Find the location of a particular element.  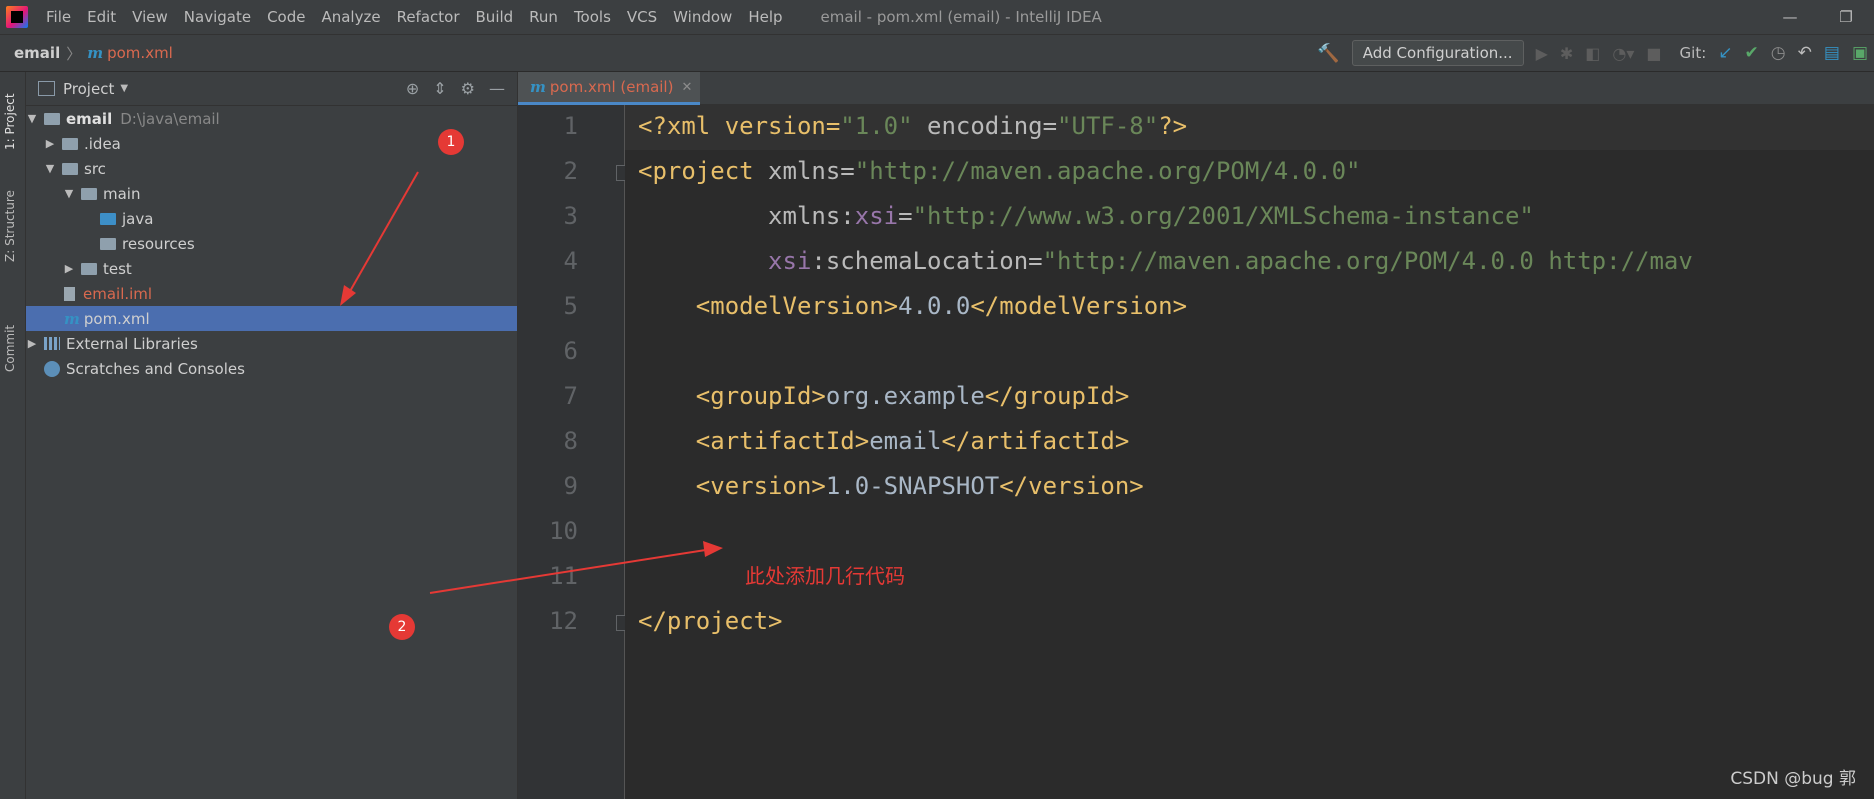

annotation-arrows is located at coordinates (531, 382).